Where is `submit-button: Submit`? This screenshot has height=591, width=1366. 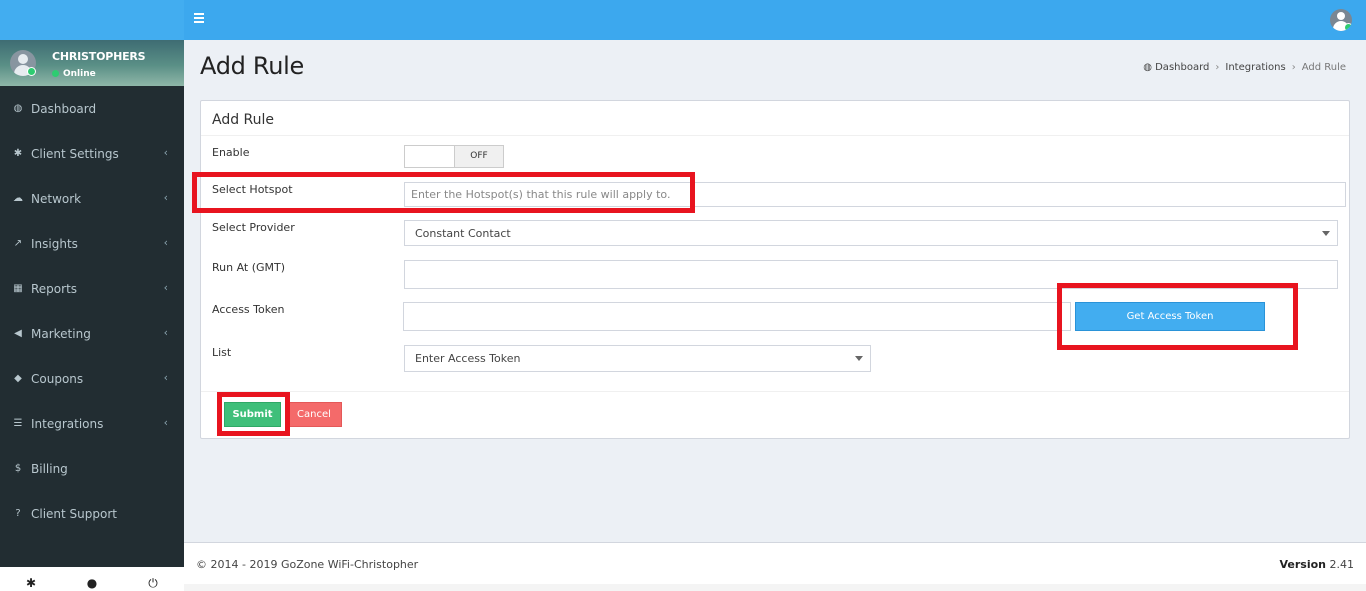
submit-button: Submit is located at coordinates (252, 414).